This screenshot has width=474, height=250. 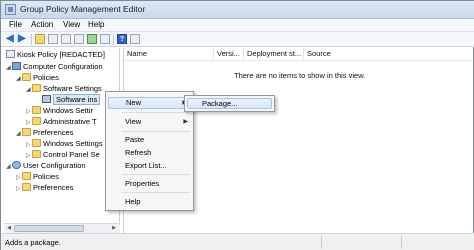 What do you see at coordinates (92, 39) in the screenshot?
I see `refresh-icon` at bounding box center [92, 39].